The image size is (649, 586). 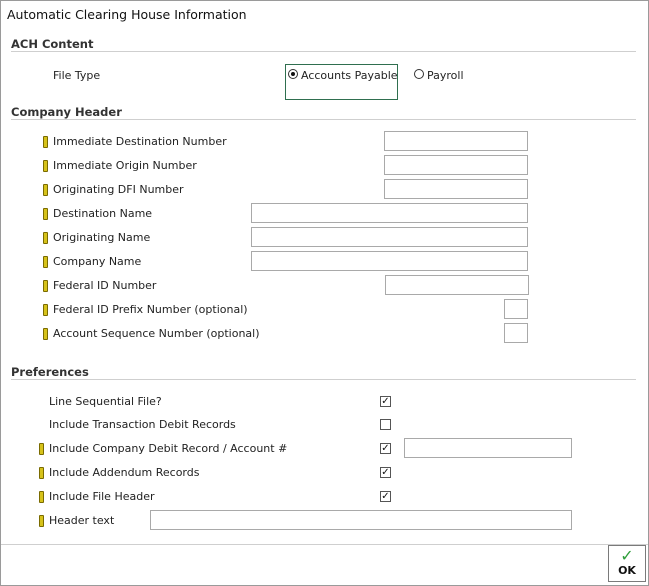 What do you see at coordinates (142, 424) in the screenshot?
I see `include-transaction-debit-label: Include Transaction Debit Records` at bounding box center [142, 424].